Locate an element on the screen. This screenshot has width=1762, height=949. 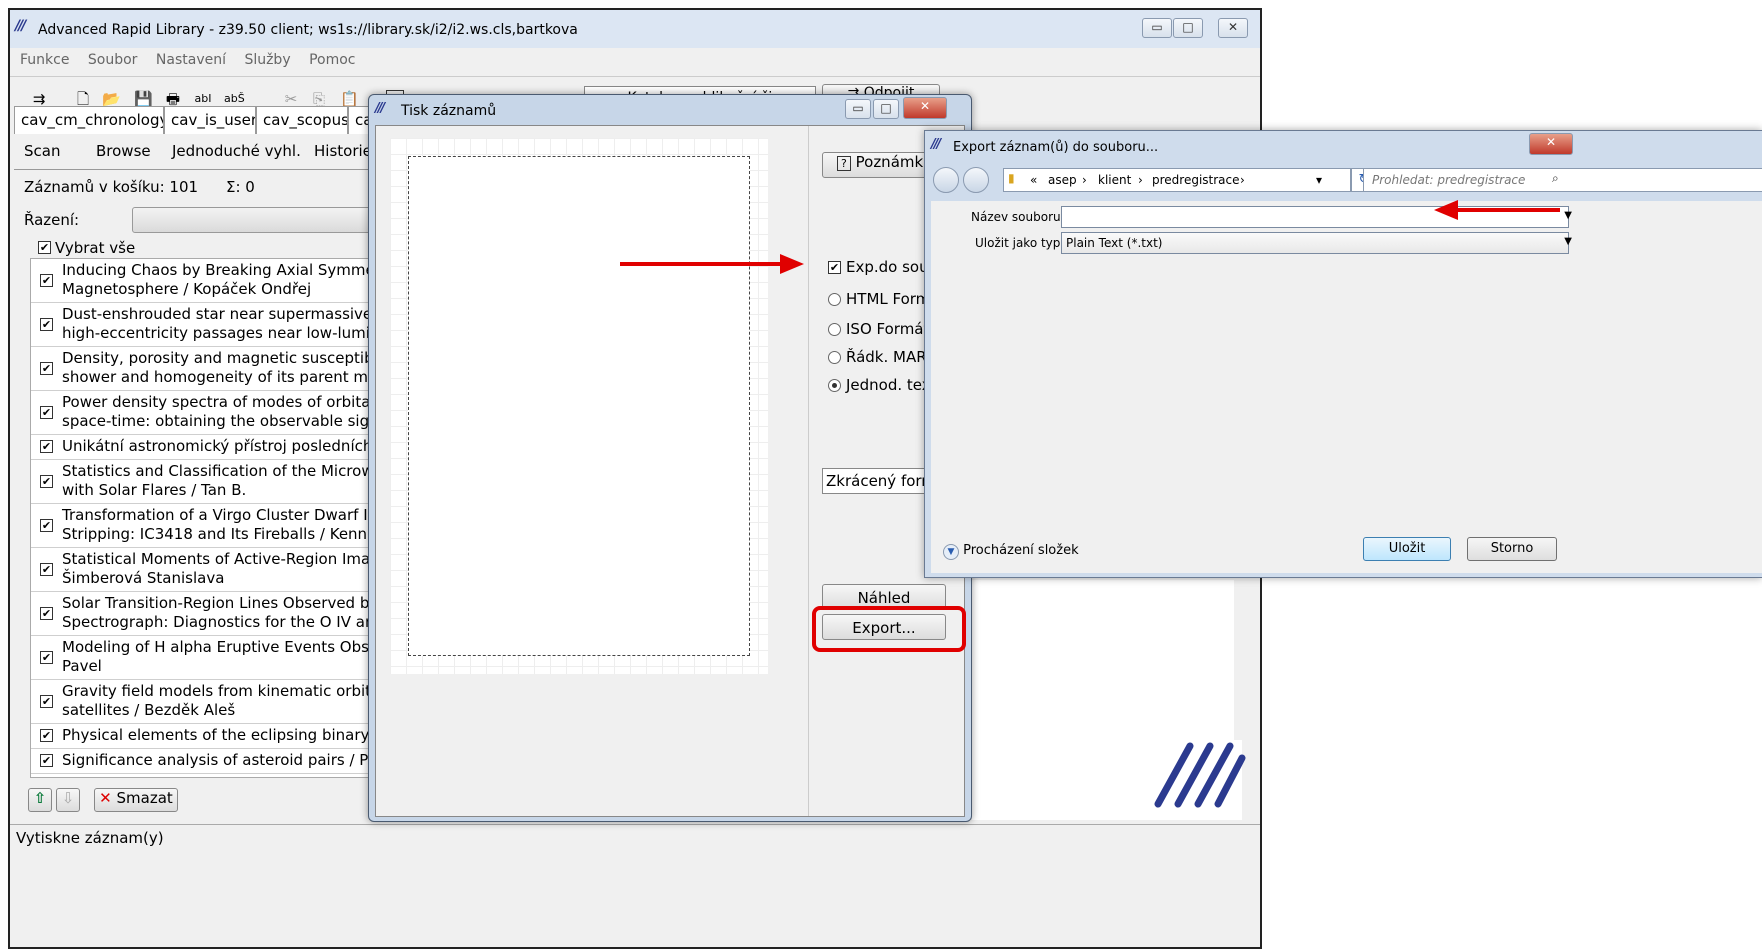
filetype-select: Plain Text (*.txt) ▼ is located at coordinates (1316, 243).